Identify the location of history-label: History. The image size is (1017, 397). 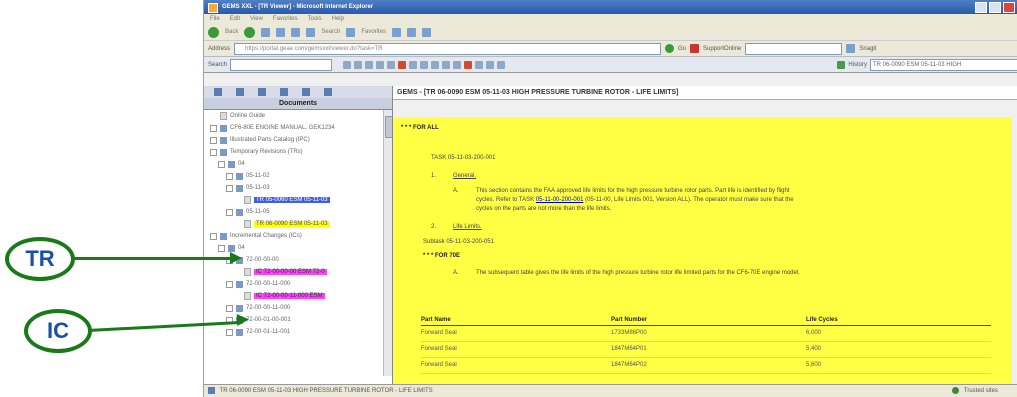
(857, 64).